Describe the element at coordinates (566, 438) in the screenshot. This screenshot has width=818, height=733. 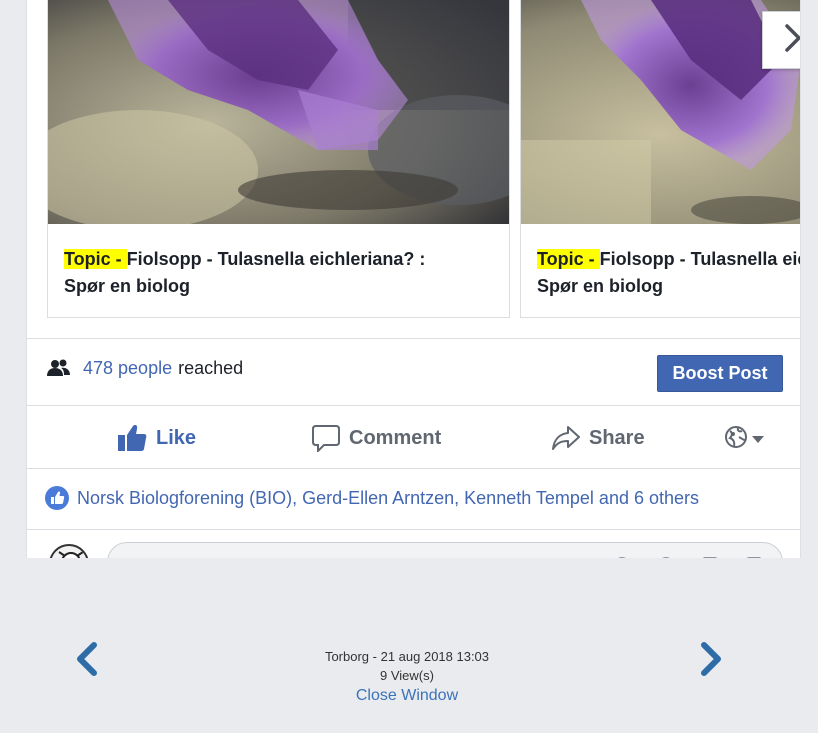
I see `share-arrow-icon` at that location.